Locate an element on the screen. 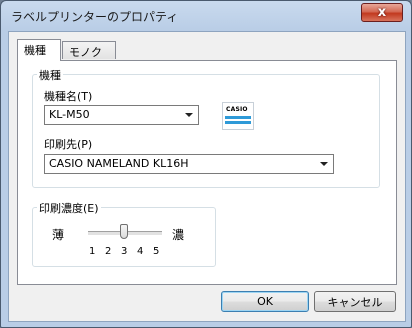  density-slider-thumb is located at coordinates (124, 231).